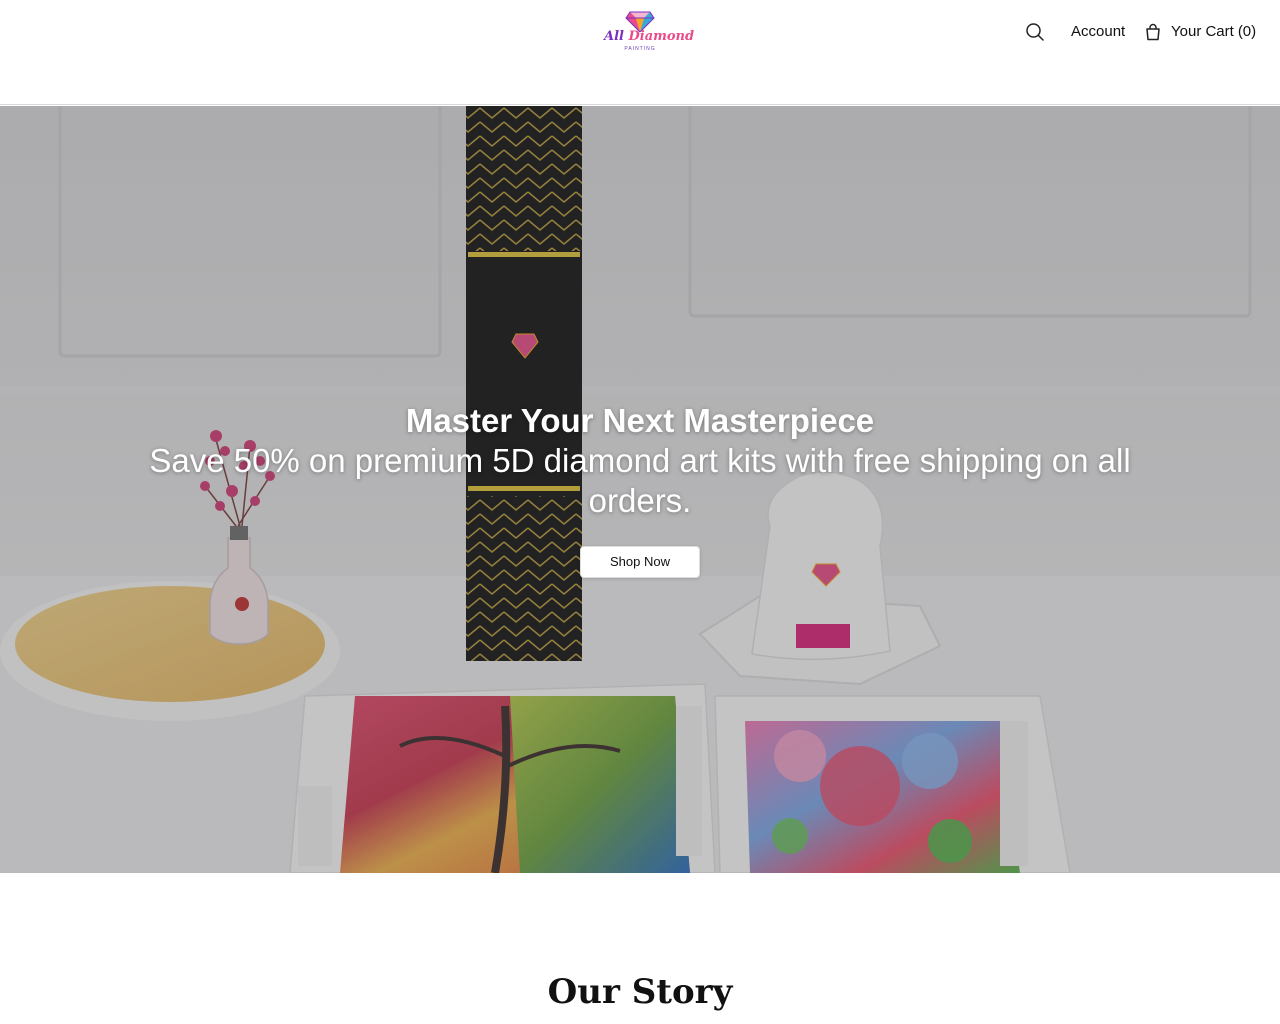 This screenshot has height=1024, width=1280. I want to click on site-logo: All Diamond PAINTING, so click(649, 32).